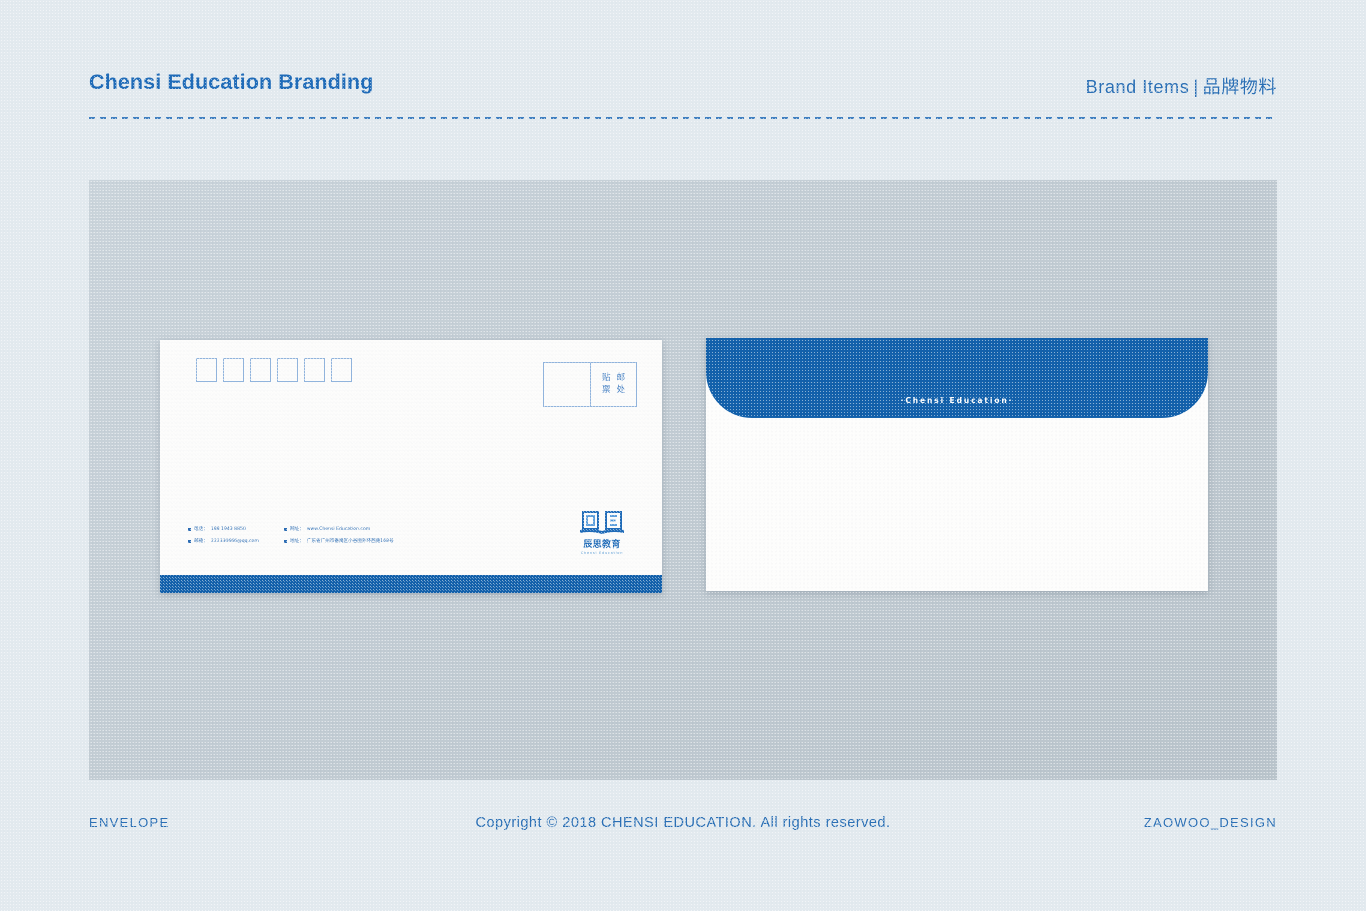  What do you see at coordinates (201, 529) in the screenshot?
I see `contact-phone-label: 电话：` at bounding box center [201, 529].